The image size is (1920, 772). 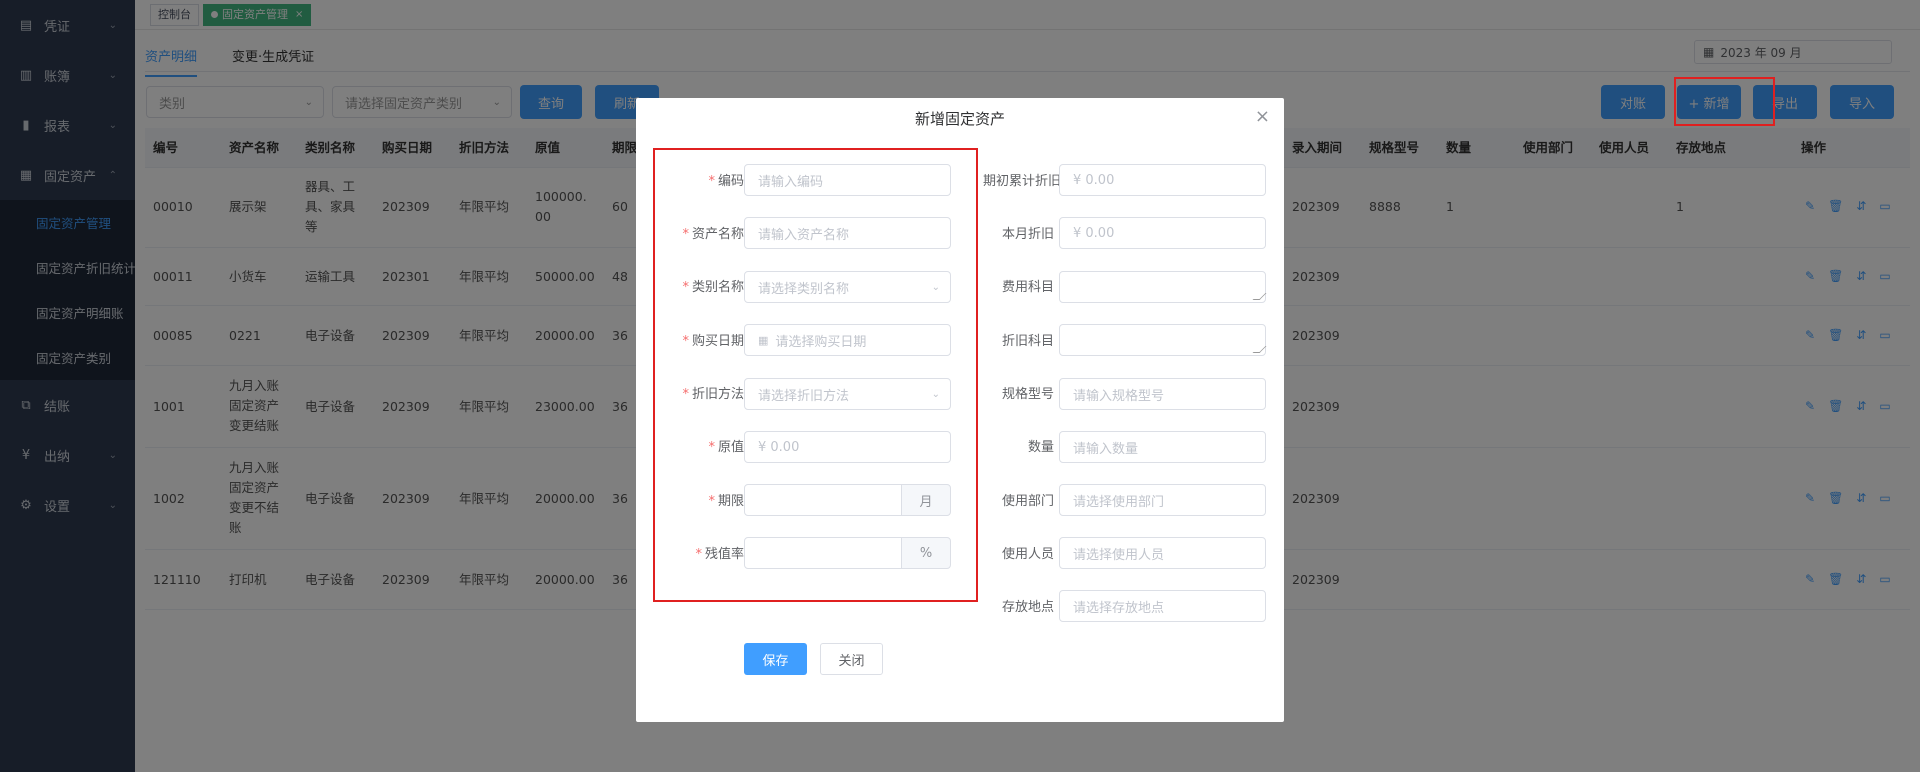 I want to click on location-placeholder: 请选择存放地点, so click(x=1119, y=608).